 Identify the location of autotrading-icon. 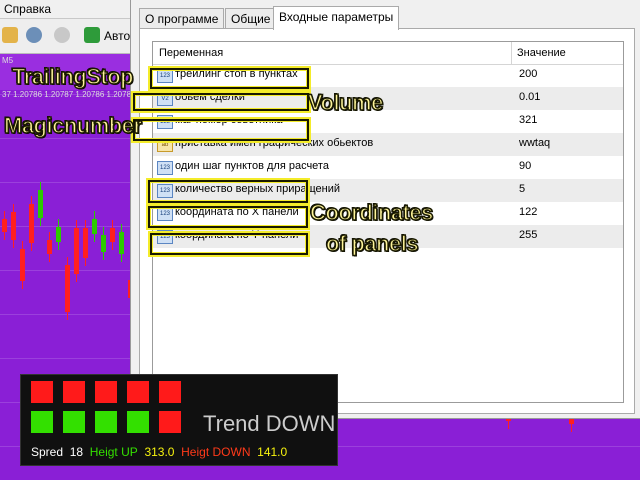
(92, 35).